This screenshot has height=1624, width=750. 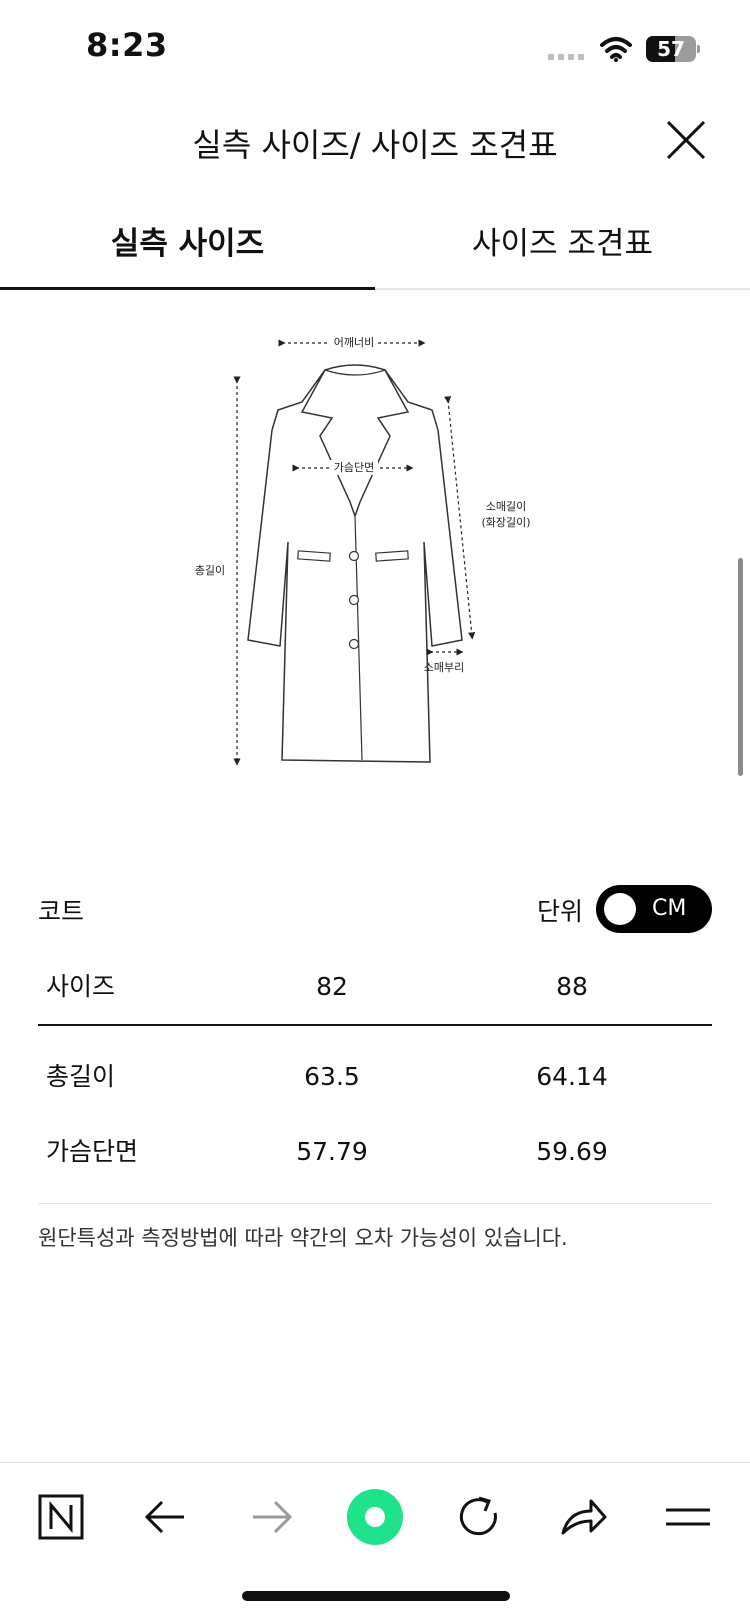 I want to click on wifi-icon, so click(x=616, y=49).